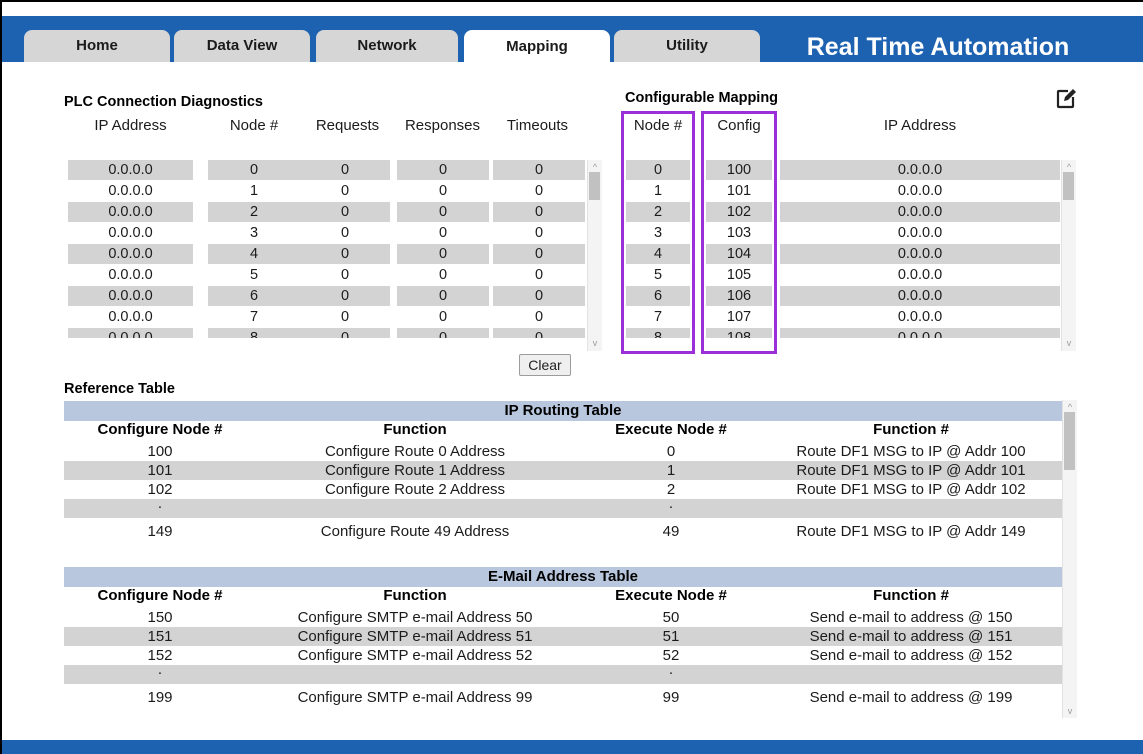 This screenshot has width=1143, height=754. I want to click on mapping-scroll-thumb, so click(1068, 186).